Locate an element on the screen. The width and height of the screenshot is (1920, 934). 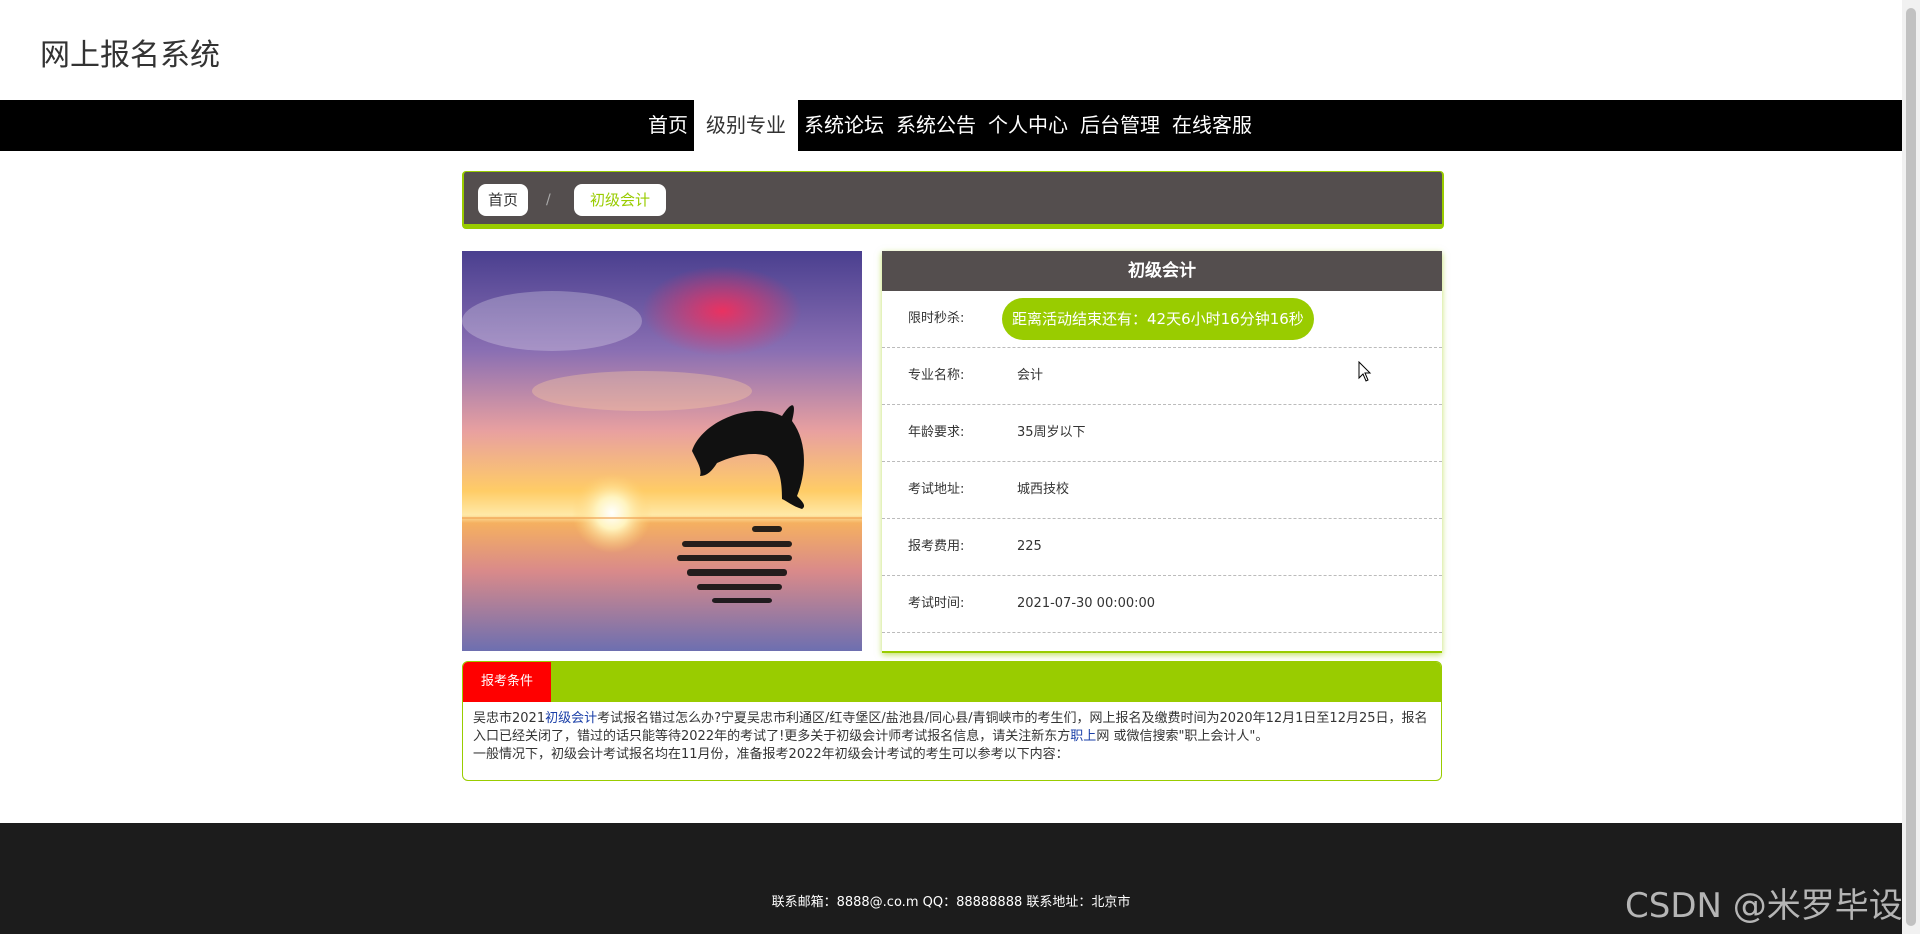
site-footer: 联系邮箱：8888@.co.m QQ：88888888 联系地址：北京市 is located at coordinates (951, 878).